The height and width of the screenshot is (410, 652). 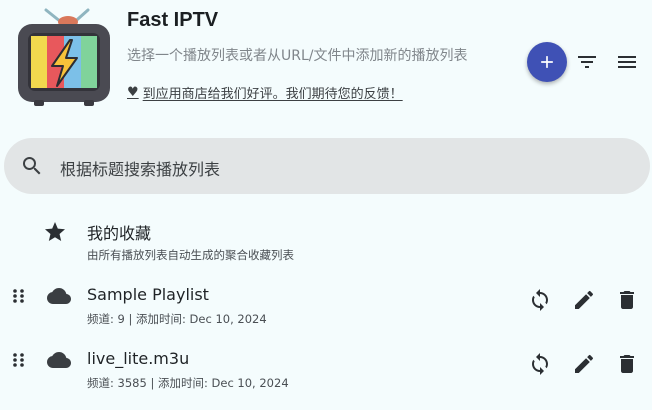 I want to click on filter-list-icon, so click(x=587, y=62).